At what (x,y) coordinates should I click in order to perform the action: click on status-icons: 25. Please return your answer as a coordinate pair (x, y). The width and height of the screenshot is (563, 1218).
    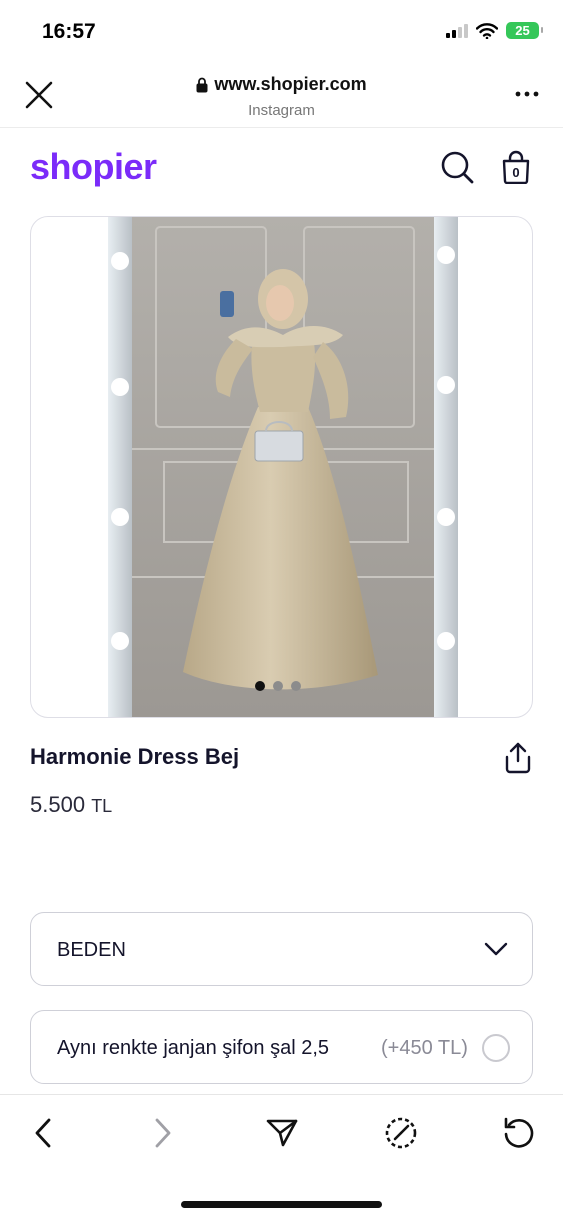
    Looking at the image, I should click on (494, 30).